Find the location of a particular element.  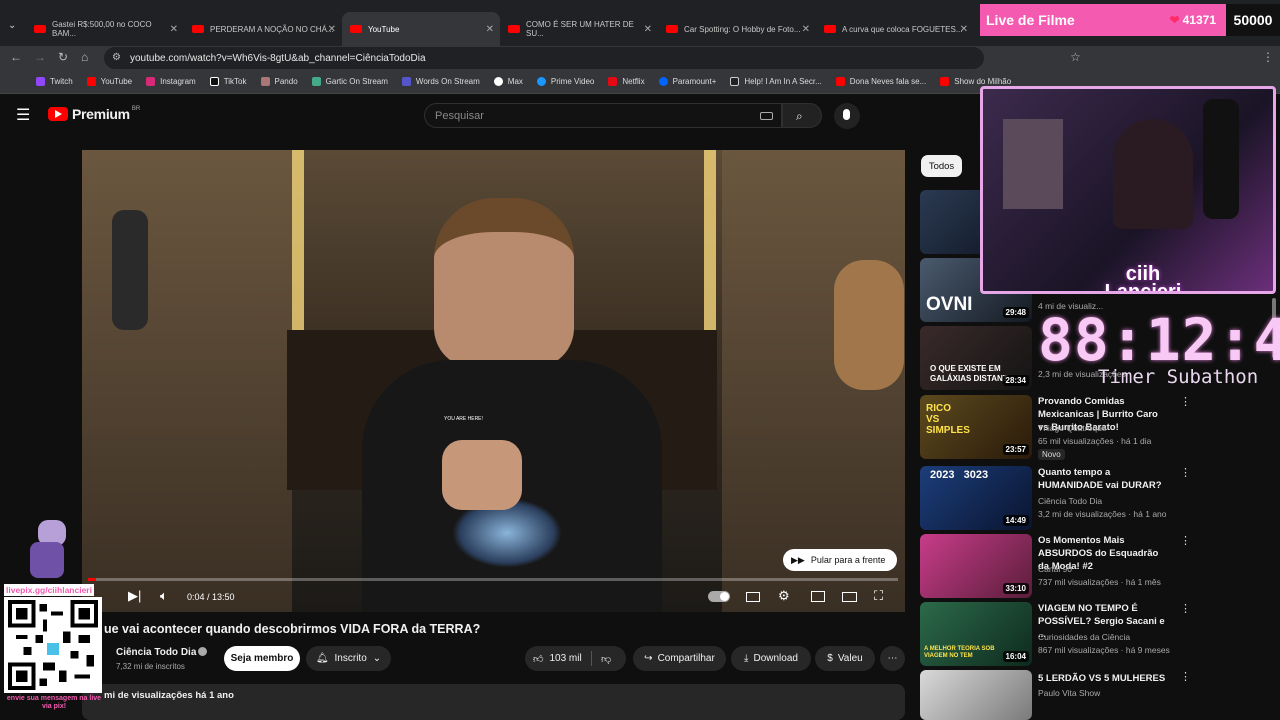

home-icon: ⌂ is located at coordinates (84, 57).